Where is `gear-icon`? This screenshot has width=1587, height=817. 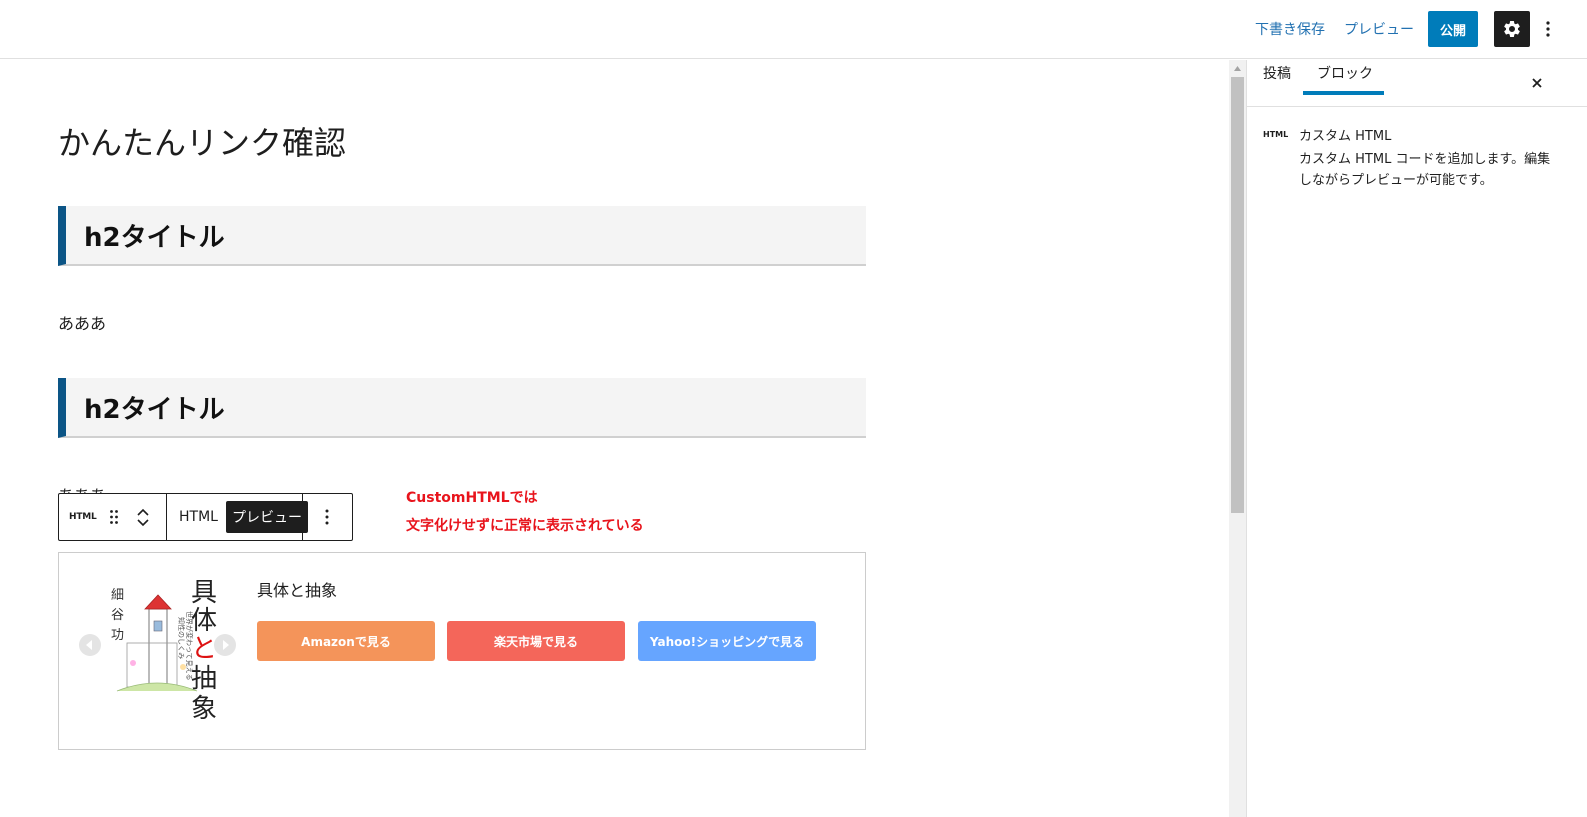 gear-icon is located at coordinates (1512, 28).